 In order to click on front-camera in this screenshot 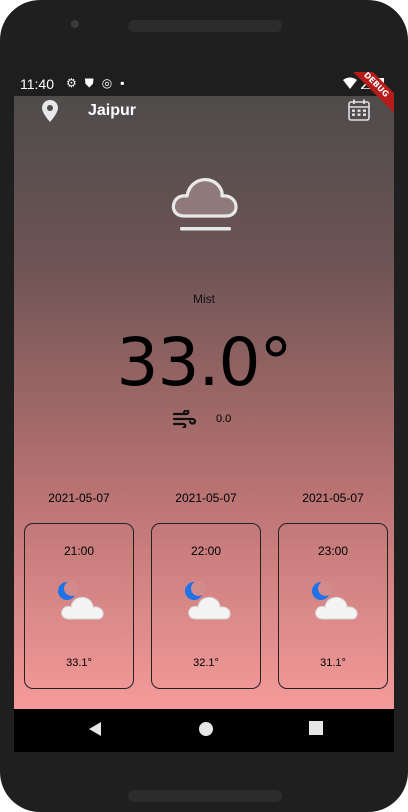, I will do `click(75, 24)`.